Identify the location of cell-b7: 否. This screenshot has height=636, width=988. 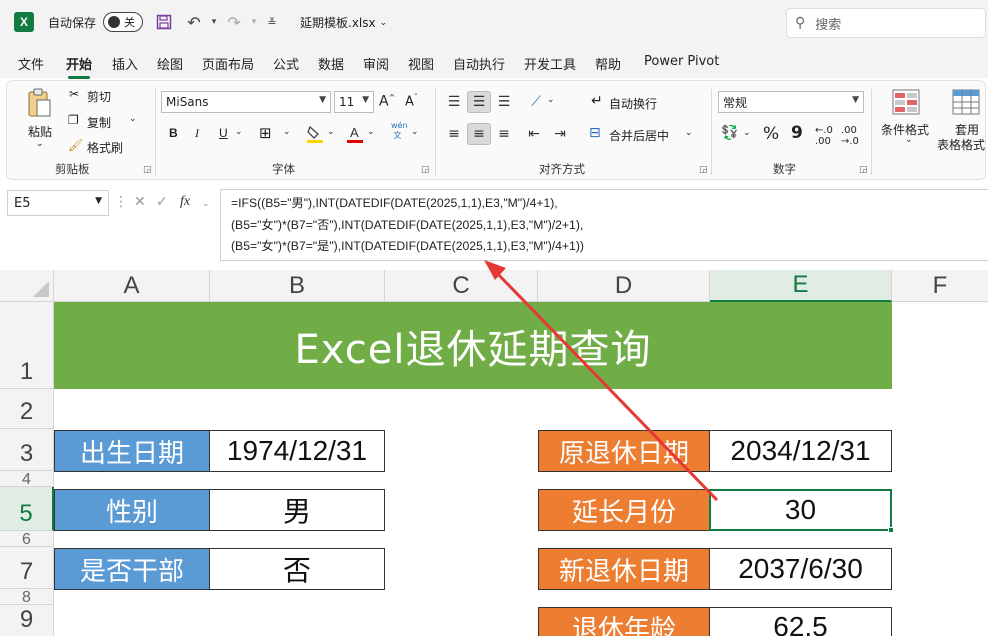
(297, 569).